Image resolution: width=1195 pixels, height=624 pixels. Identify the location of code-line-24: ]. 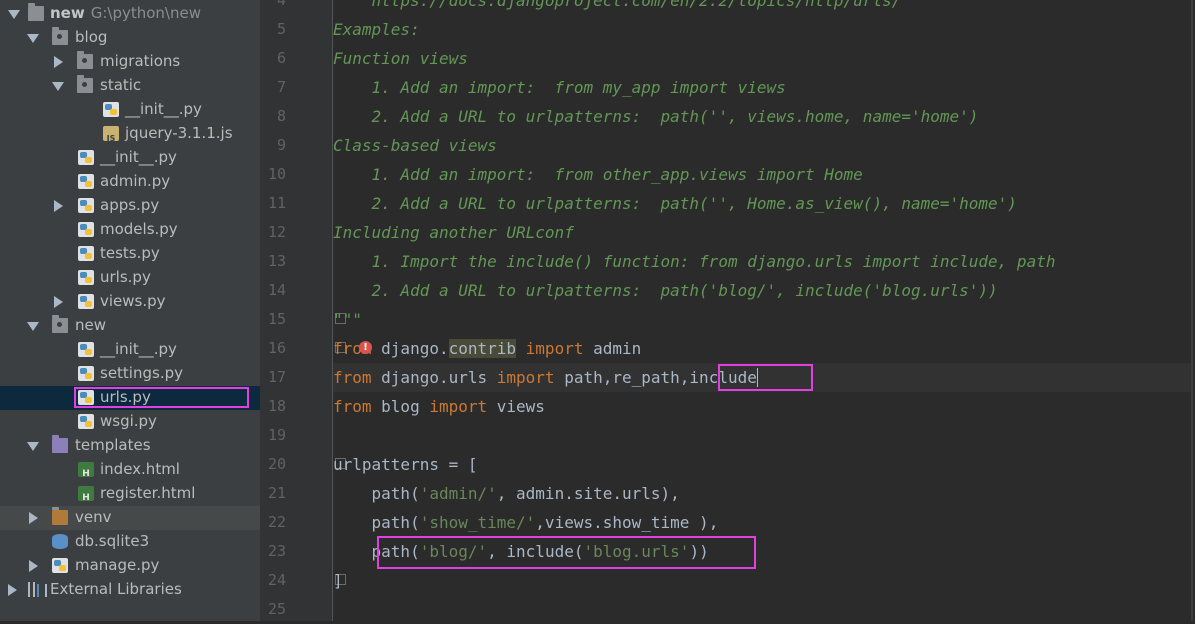
(338, 580).